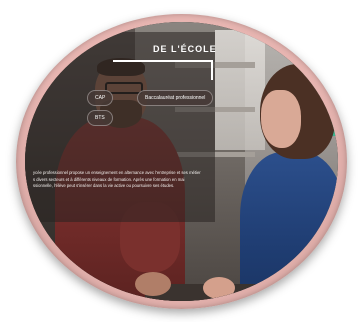 Image resolution: width=361 pixels, height=322 pixels. I want to click on photo-woman-hand, so click(219, 288).